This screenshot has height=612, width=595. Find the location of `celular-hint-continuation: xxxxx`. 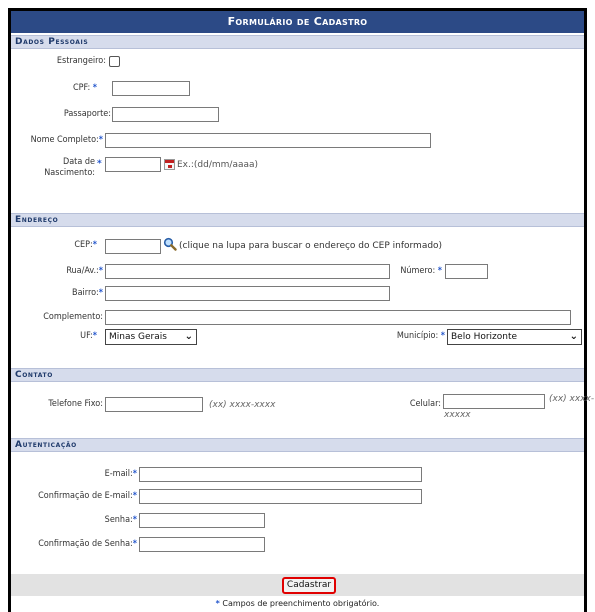

celular-hint-continuation: xxxxx is located at coordinates (457, 415).